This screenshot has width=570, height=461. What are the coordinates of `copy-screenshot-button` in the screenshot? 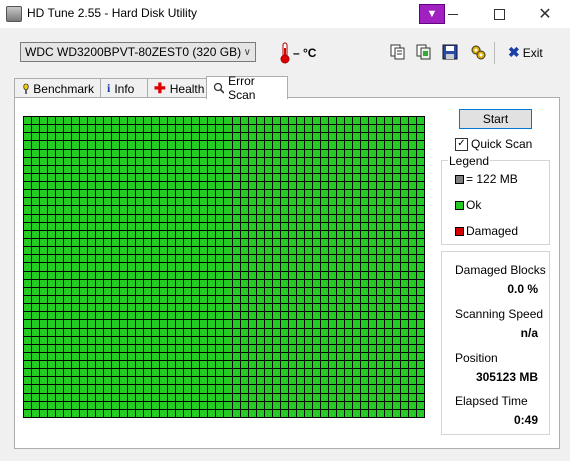 It's located at (424, 52).